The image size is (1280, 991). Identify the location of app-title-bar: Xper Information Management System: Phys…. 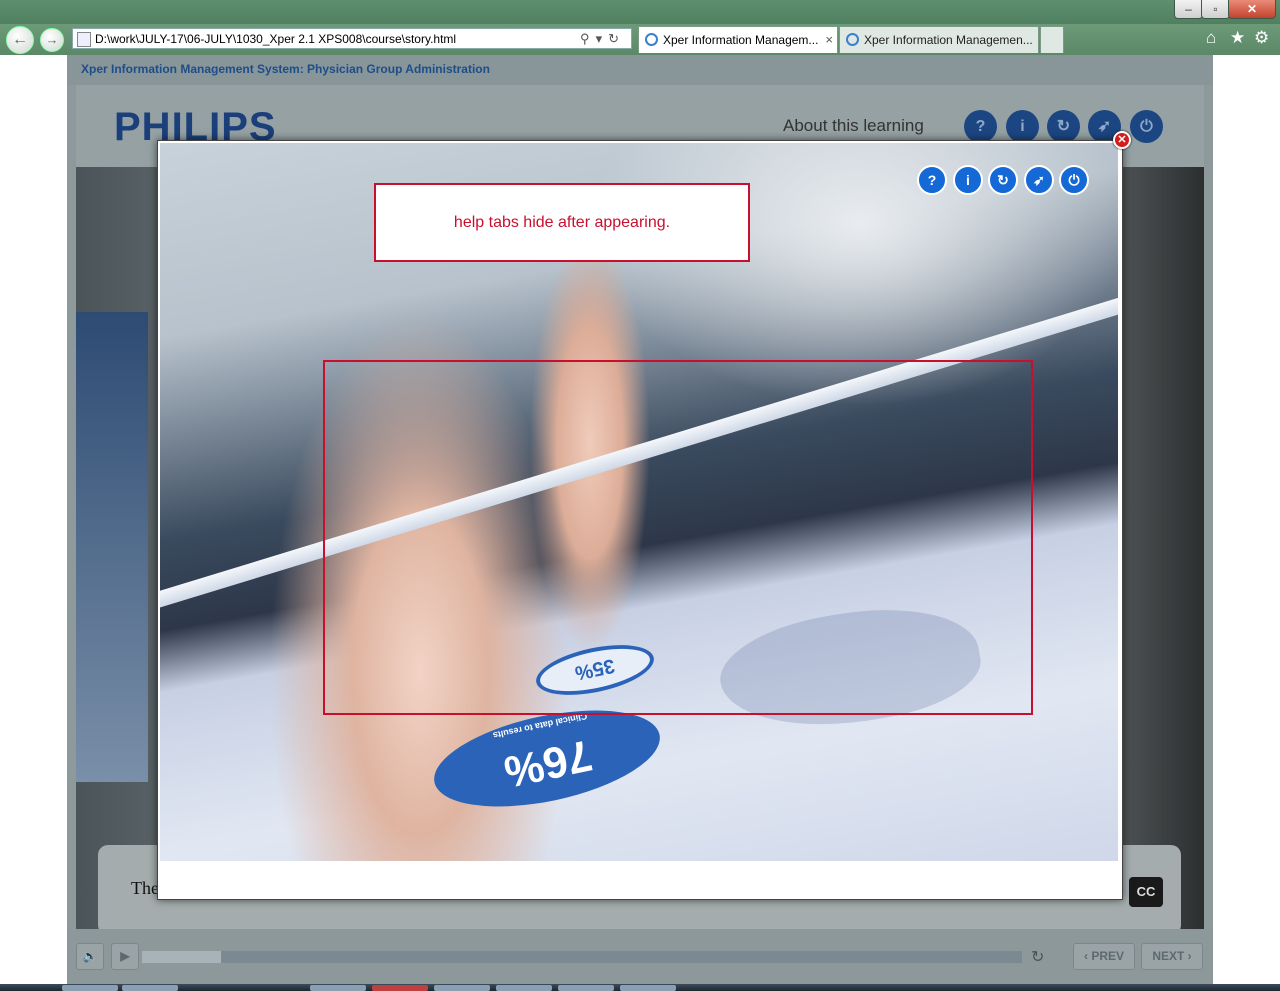
(640, 70).